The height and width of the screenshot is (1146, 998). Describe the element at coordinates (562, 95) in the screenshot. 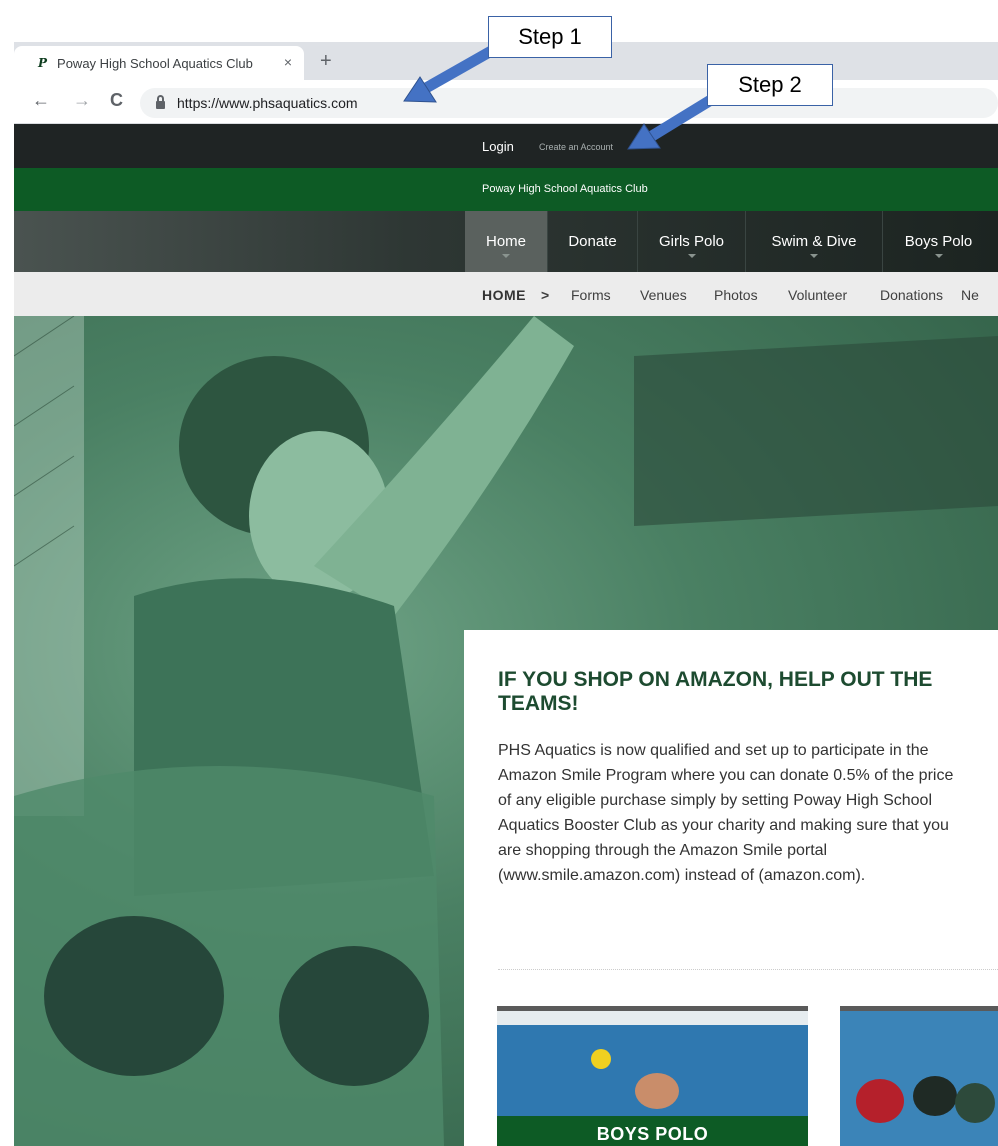

I see `annotation-arrows` at that location.